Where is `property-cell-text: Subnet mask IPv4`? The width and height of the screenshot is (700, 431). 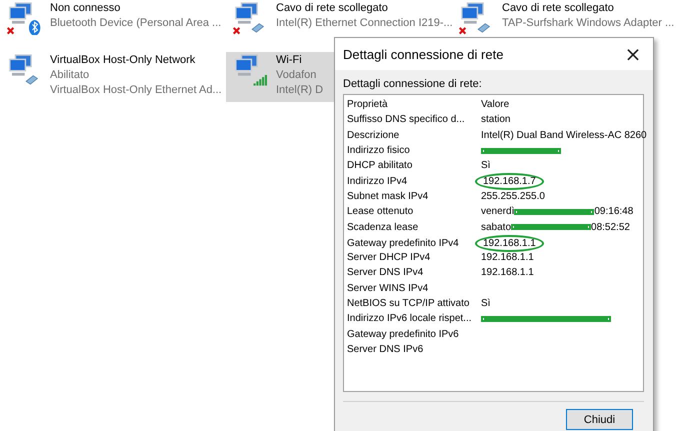
property-cell-text: Subnet mask IPv4 is located at coordinates (388, 196).